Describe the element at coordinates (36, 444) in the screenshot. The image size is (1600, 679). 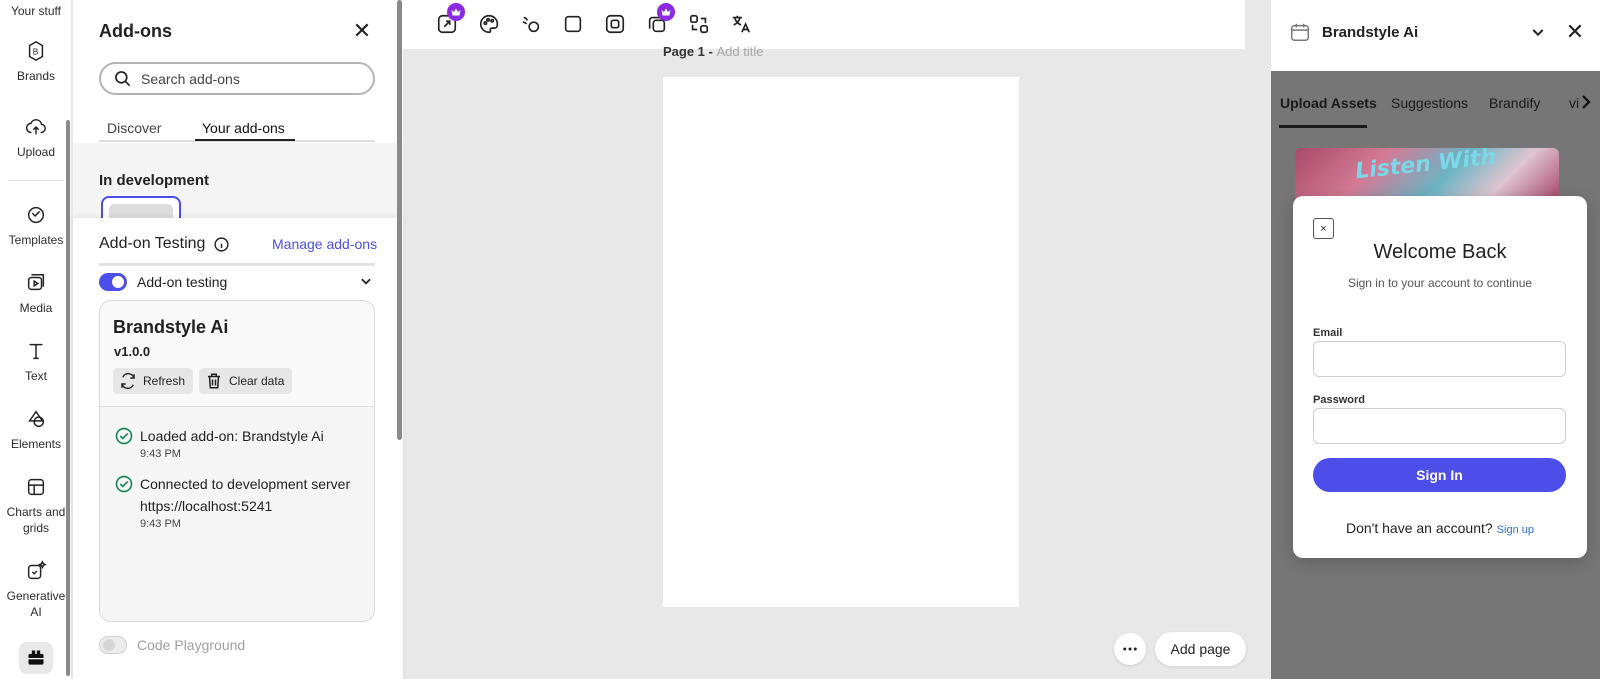
I see `rail-label: Elements` at that location.